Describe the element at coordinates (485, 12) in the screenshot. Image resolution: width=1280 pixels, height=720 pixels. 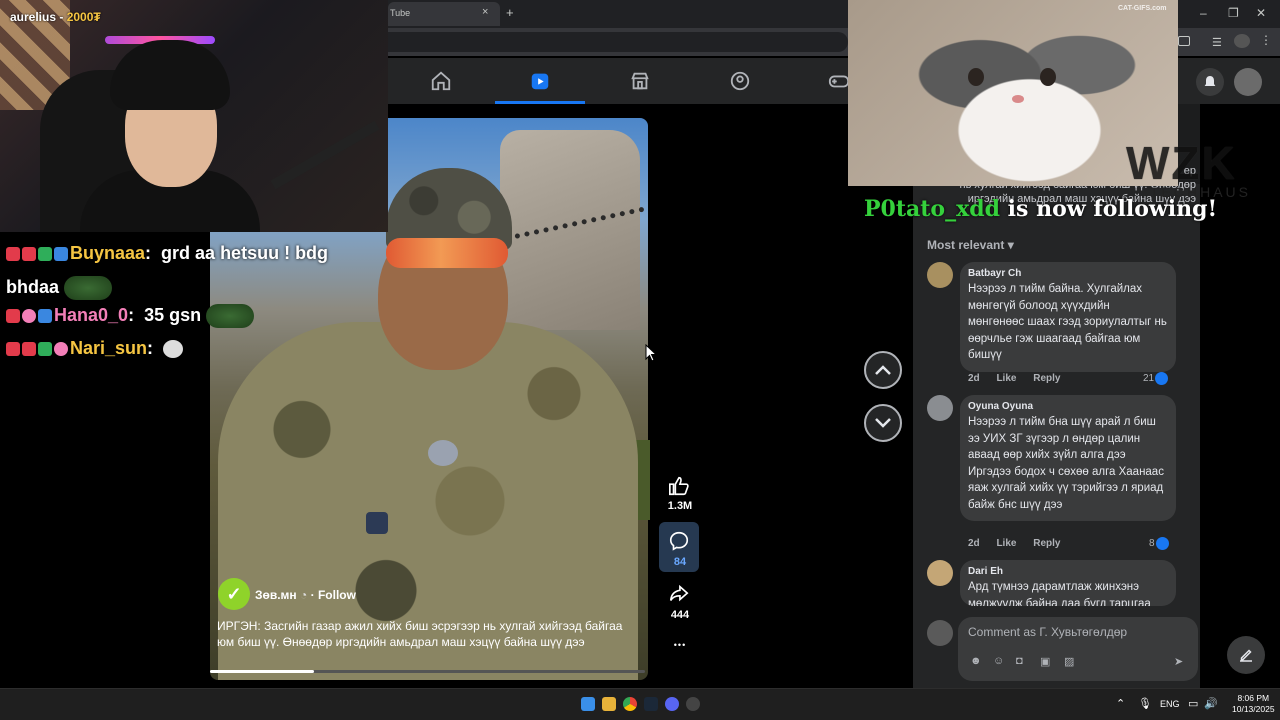
I see `tab-close-icon: ×` at that location.